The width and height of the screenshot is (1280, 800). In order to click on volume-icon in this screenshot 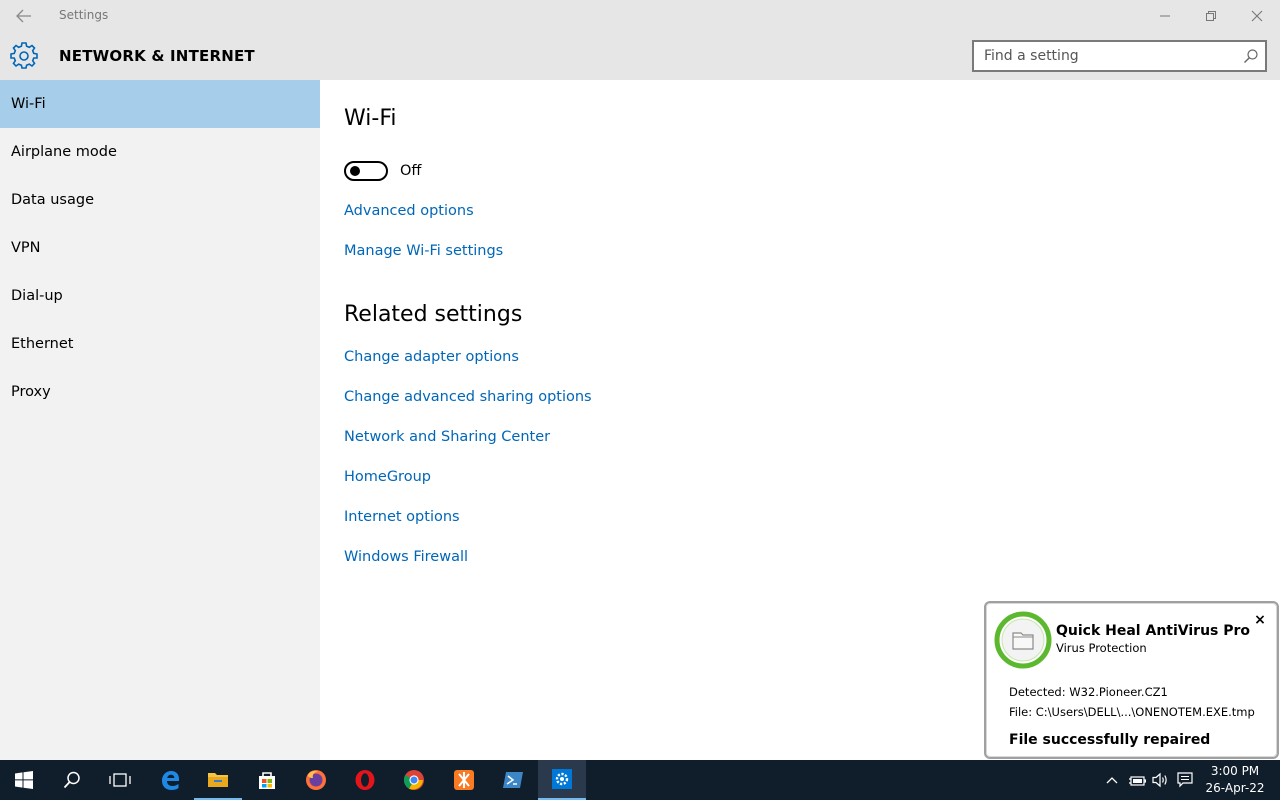, I will do `click(1159, 780)`.